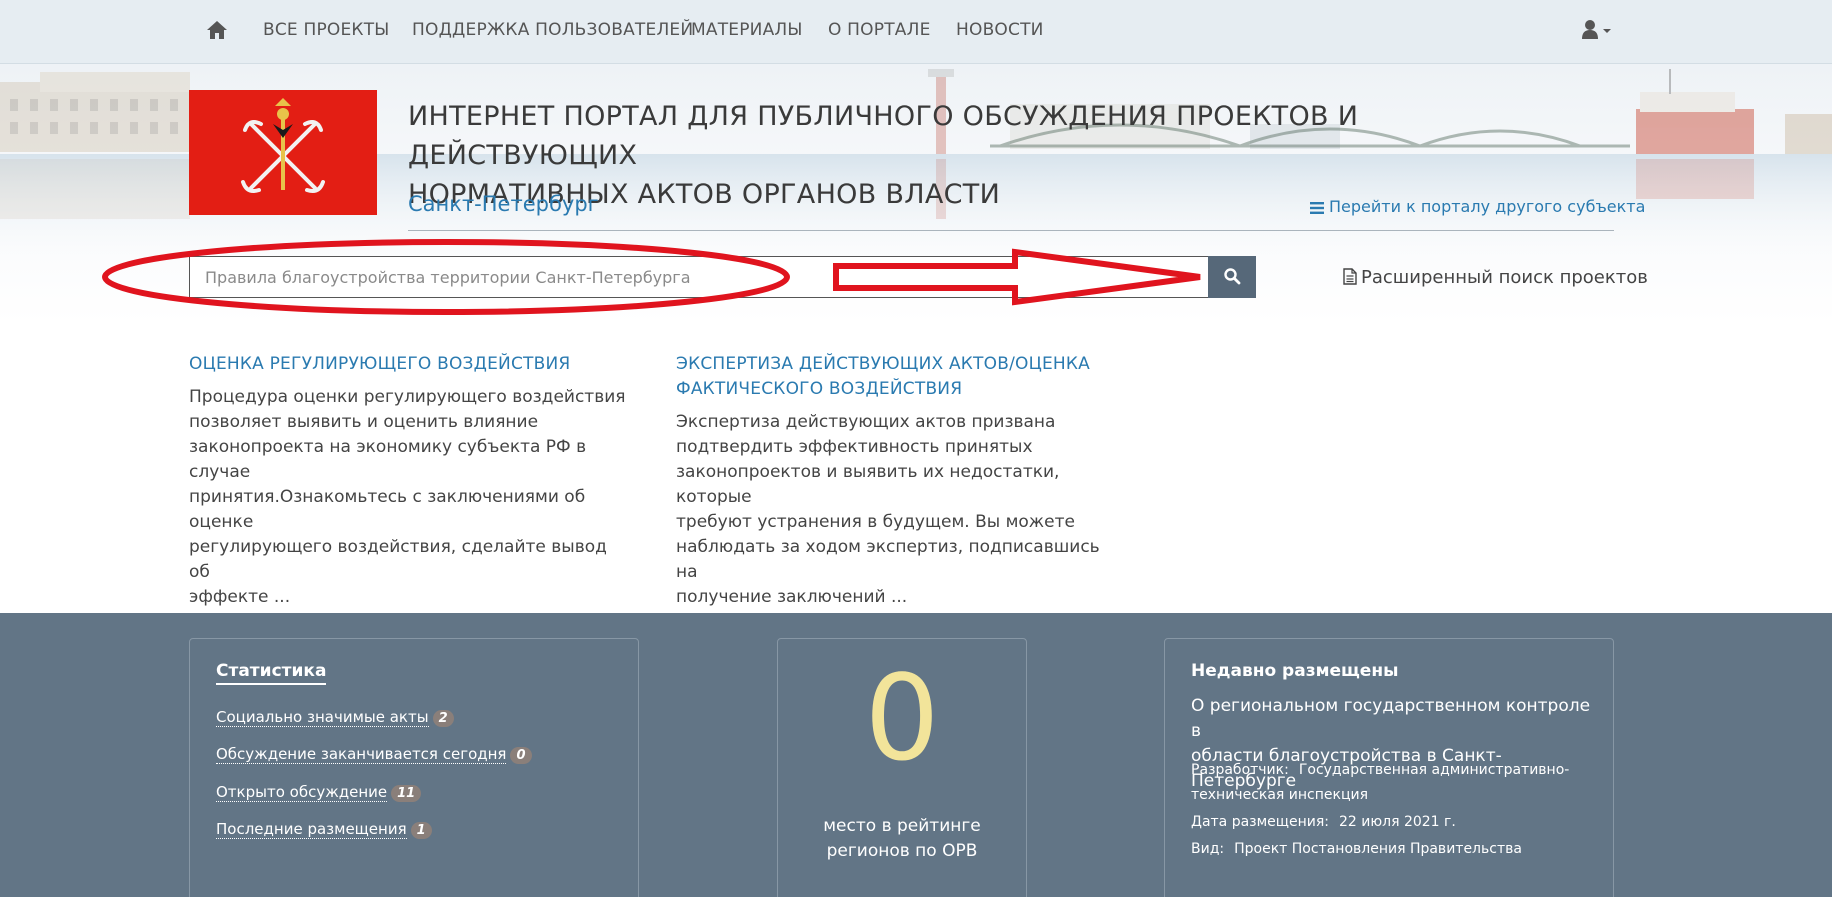 The height and width of the screenshot is (897, 1832). I want to click on nav-all-projects: ВСЕ ПРОЕКТЫ, so click(326, 30).